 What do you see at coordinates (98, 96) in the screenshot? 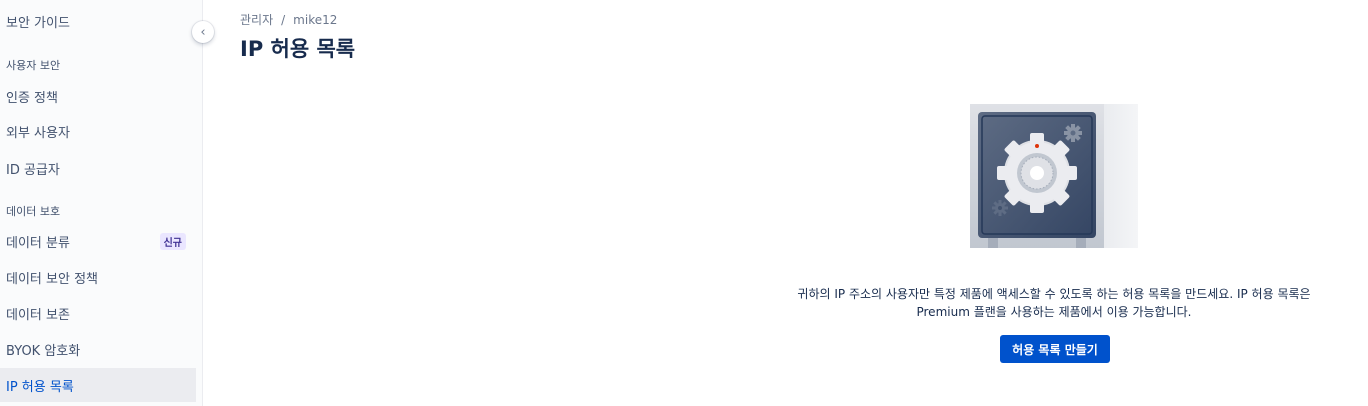
I see `sidebar-item-auth-policy: 인증 정책` at bounding box center [98, 96].